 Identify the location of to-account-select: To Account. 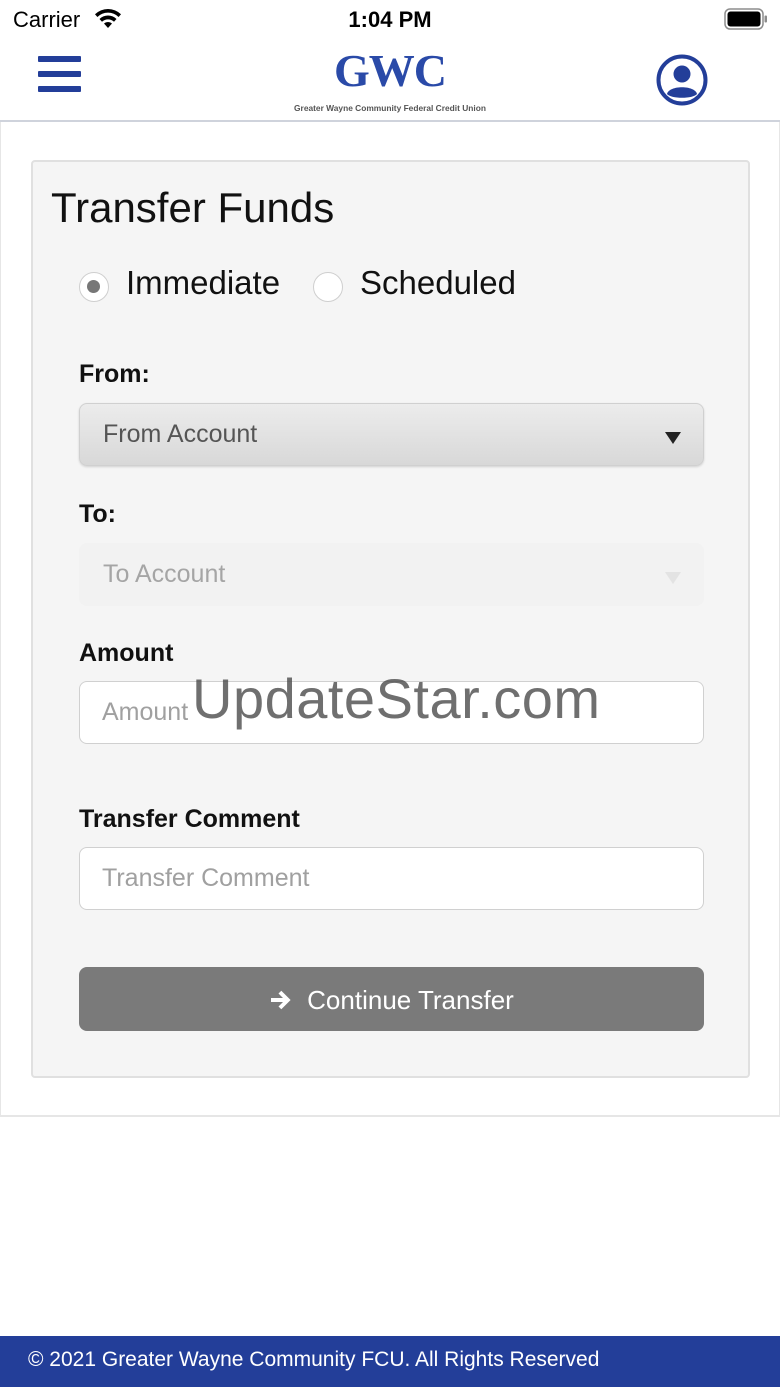
(391, 574).